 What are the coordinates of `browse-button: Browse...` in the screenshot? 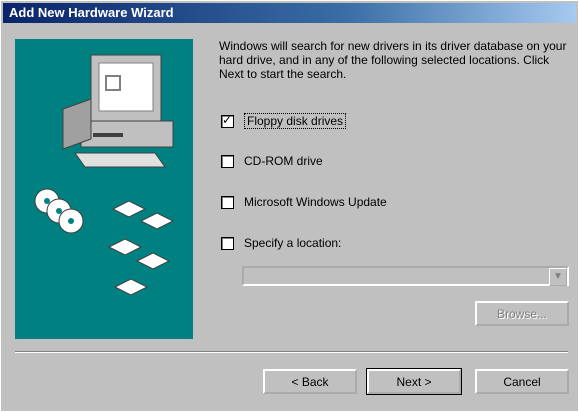 It's located at (522, 313).